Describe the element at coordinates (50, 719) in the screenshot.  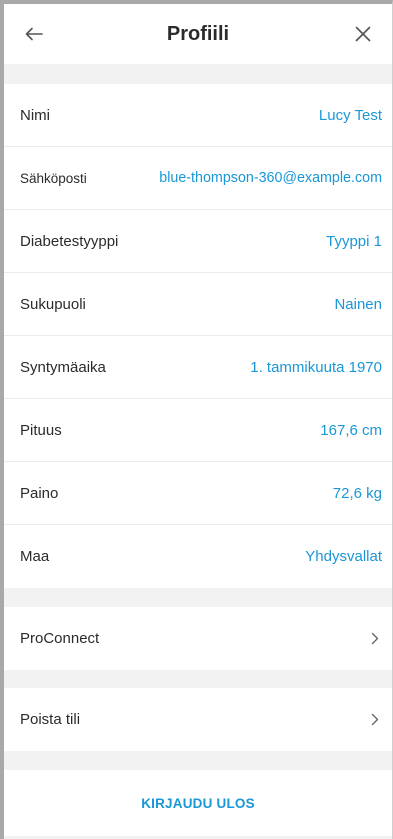
I see `delete-account-label: Poista tili` at that location.